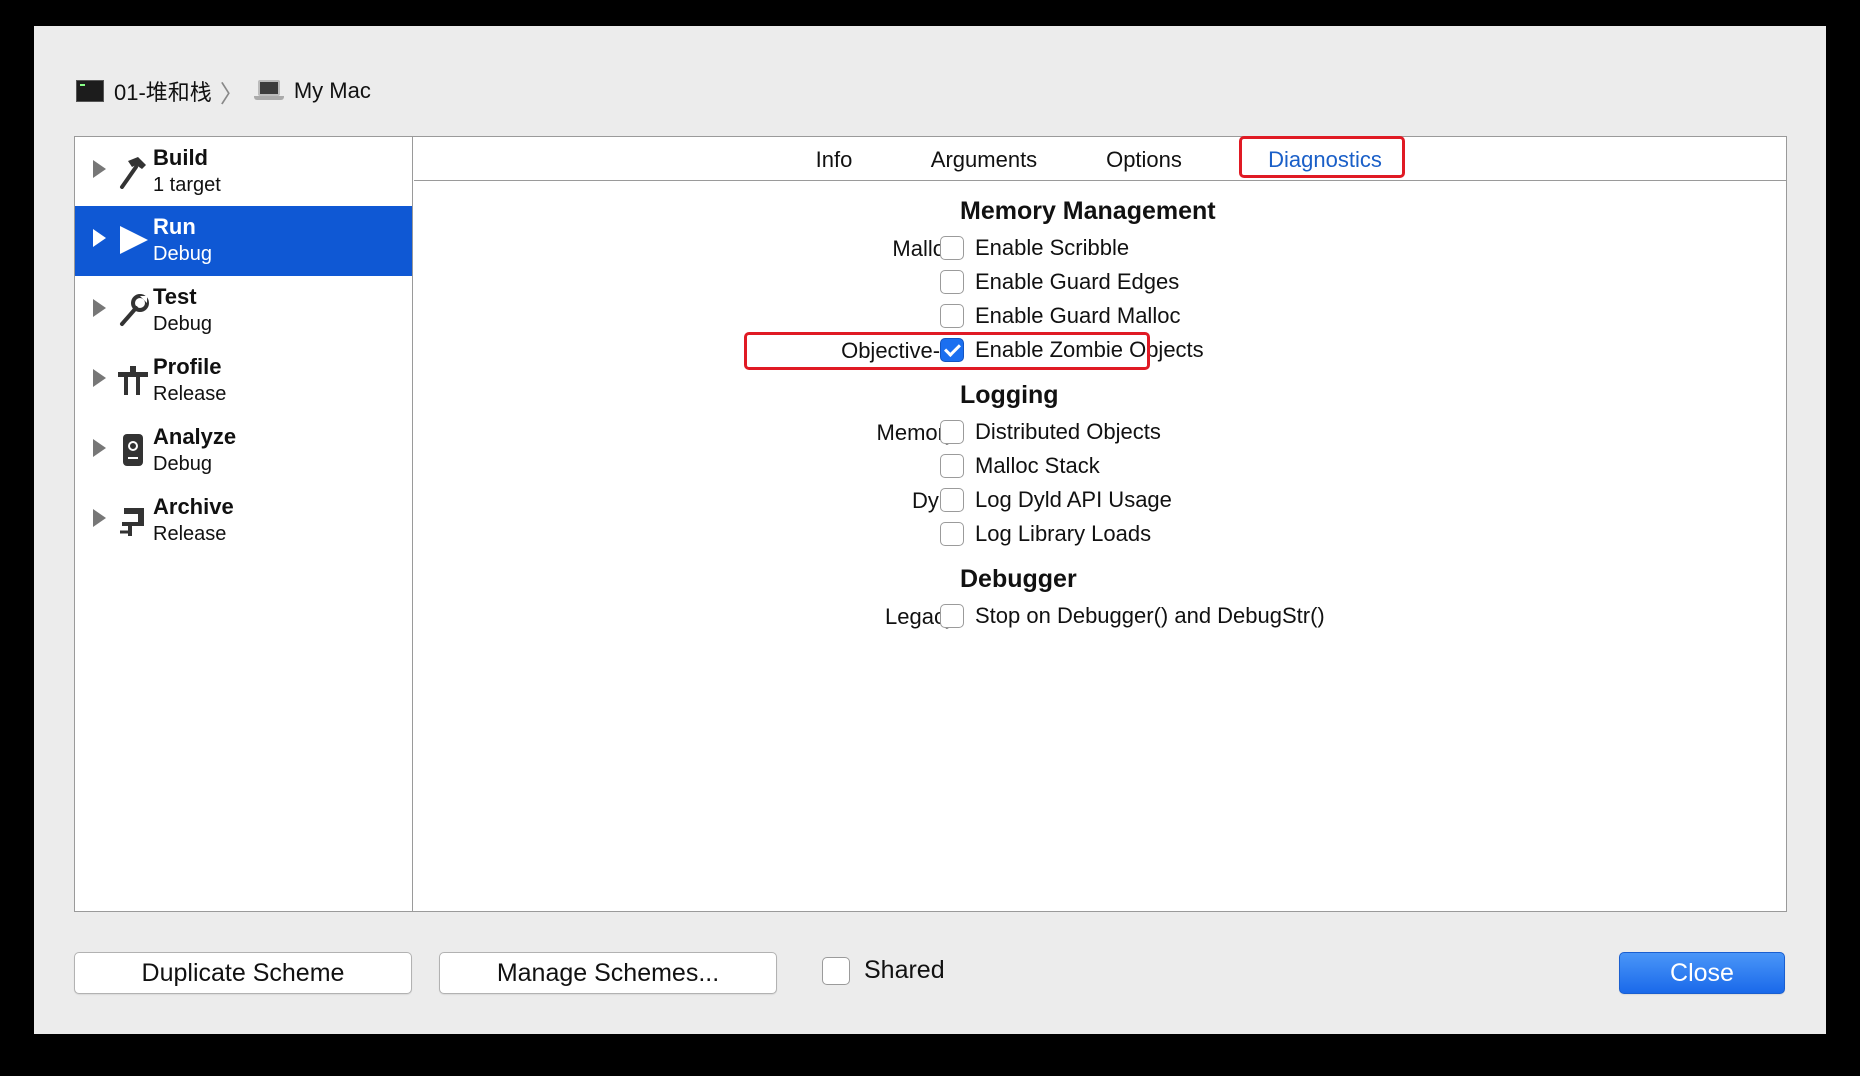  I want to click on analyze-icon, so click(133, 450).